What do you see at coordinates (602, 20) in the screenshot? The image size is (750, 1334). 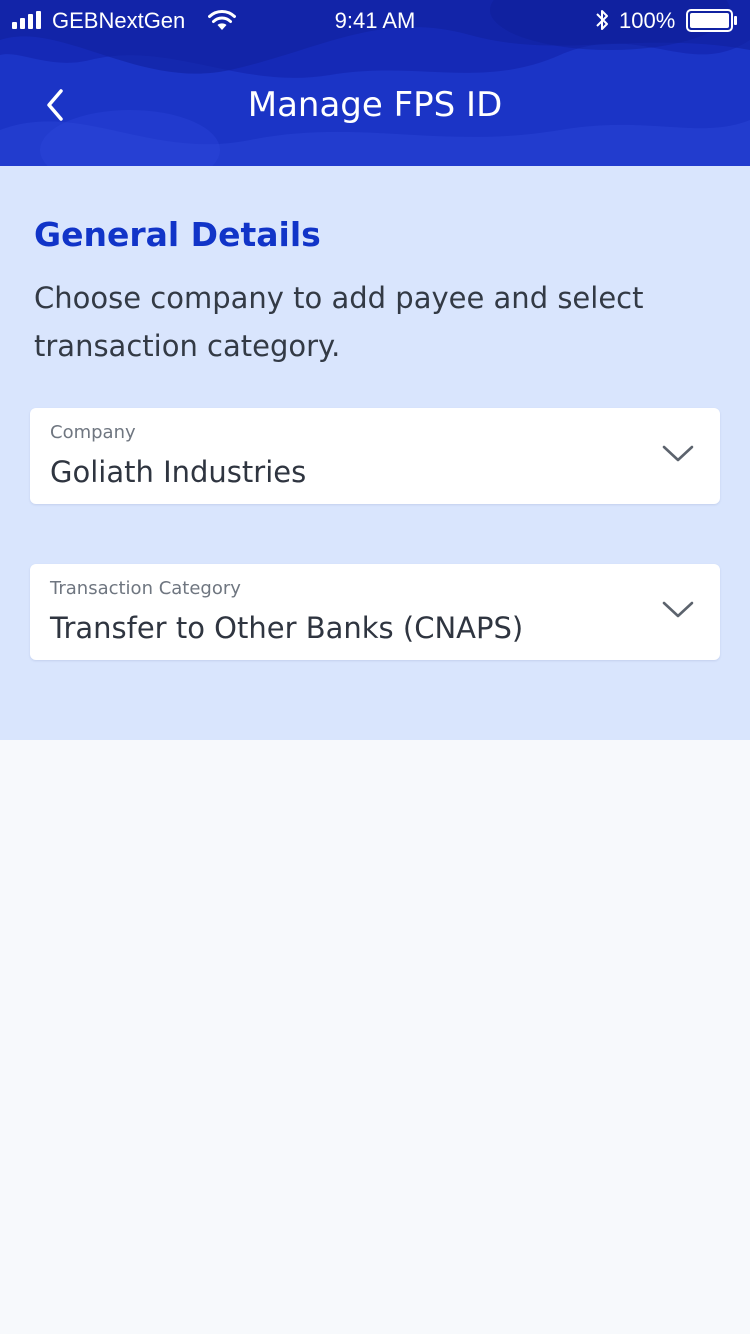 I see `bluetooth-icon` at bounding box center [602, 20].